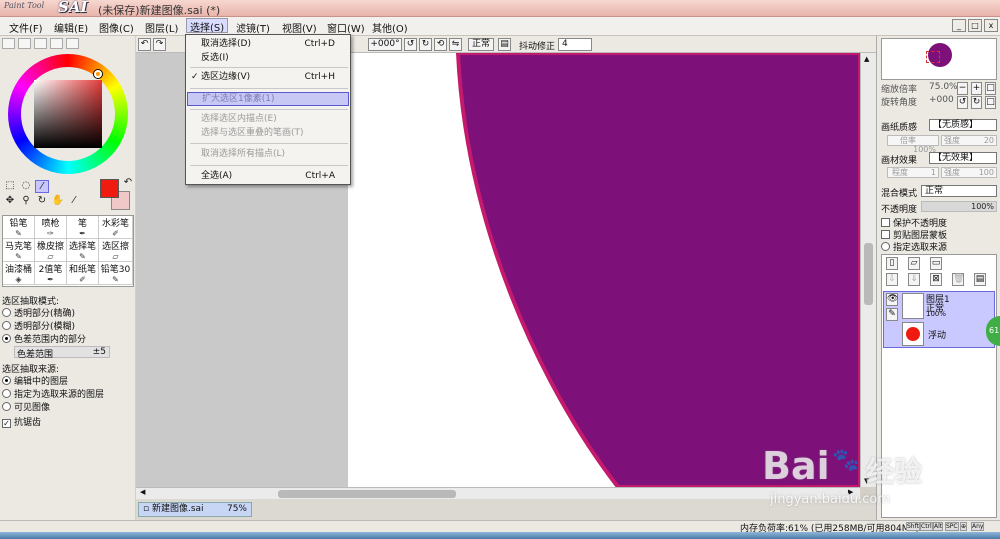  I want to click on menu-item-invert: 反选(I), so click(268, 59).